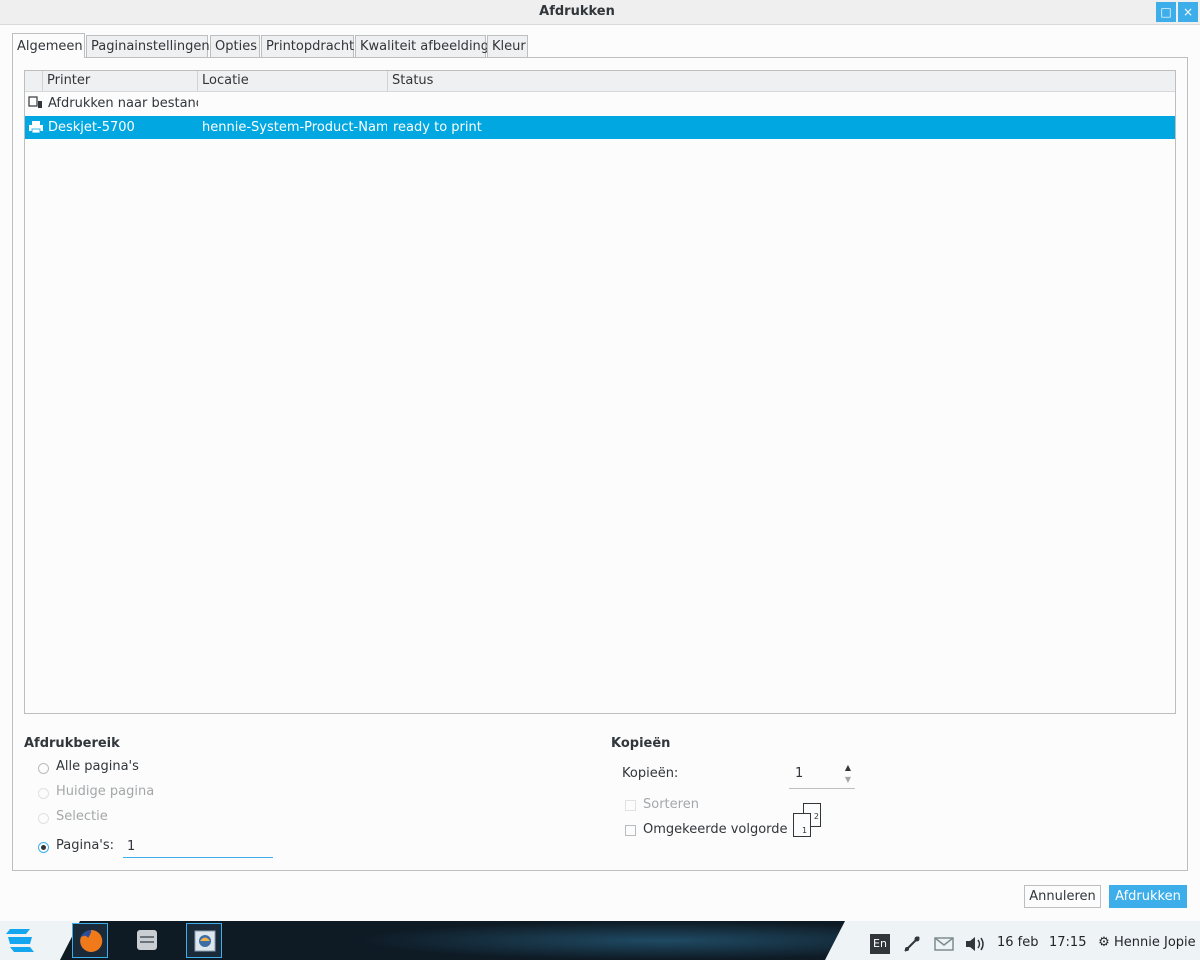  I want to click on pages-input, so click(198, 847).